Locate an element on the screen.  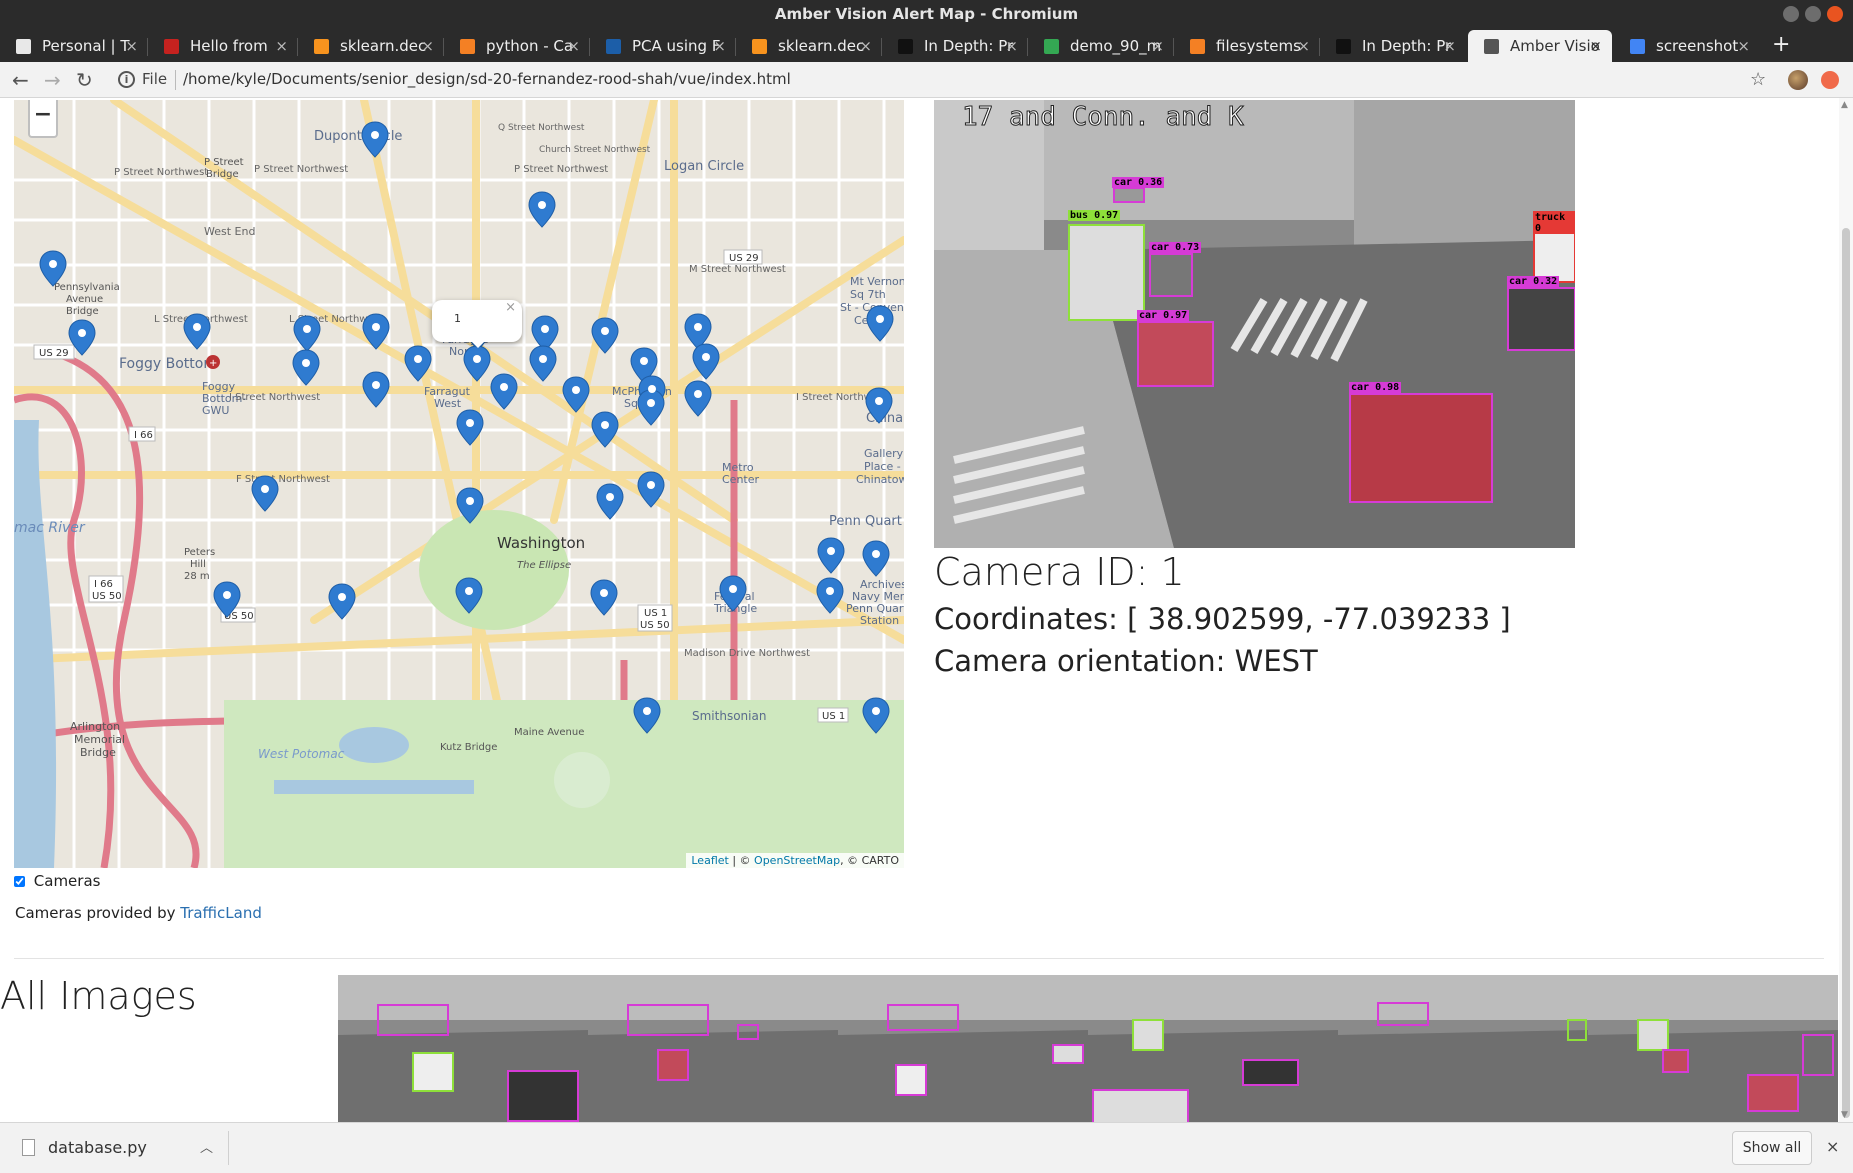
svg-text: Pennsylvania is located at coordinates (87, 287).